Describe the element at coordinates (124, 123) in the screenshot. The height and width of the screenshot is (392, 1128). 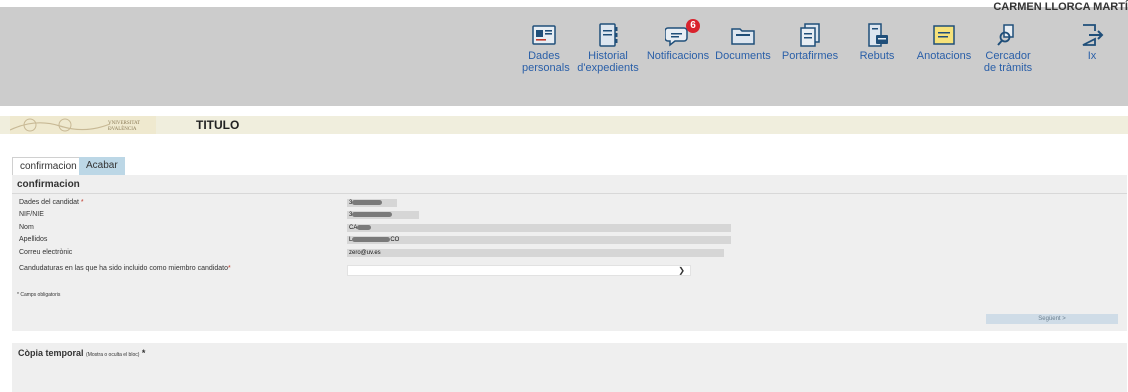
I see `svg-text: VNIVERSITAT` at that location.